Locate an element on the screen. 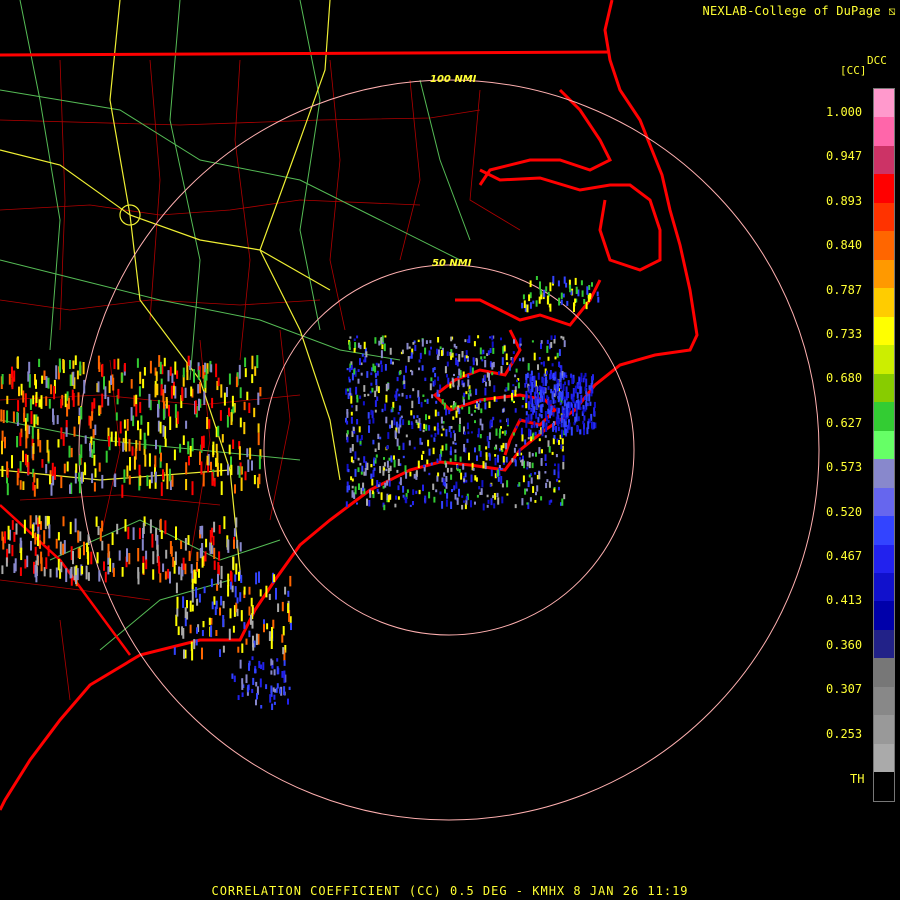  color-scale-bar is located at coordinates (884, 445).